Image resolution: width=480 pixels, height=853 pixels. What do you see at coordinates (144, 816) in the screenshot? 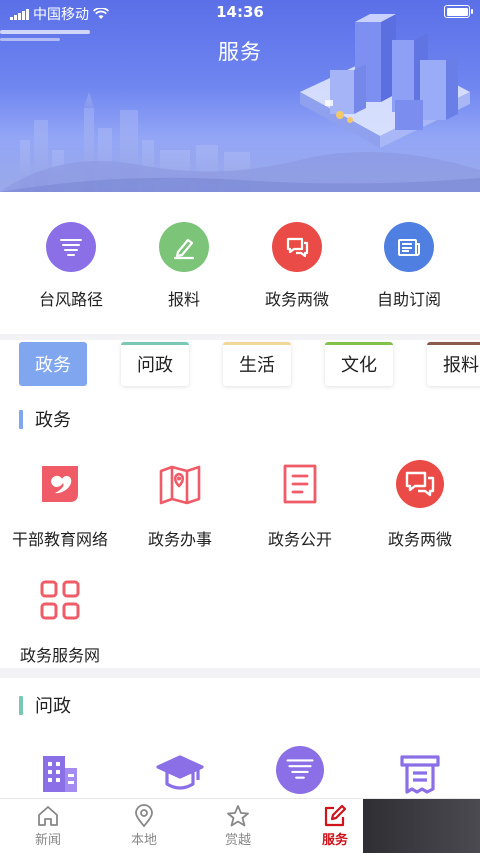
I see `location-pin-icon` at bounding box center [144, 816].